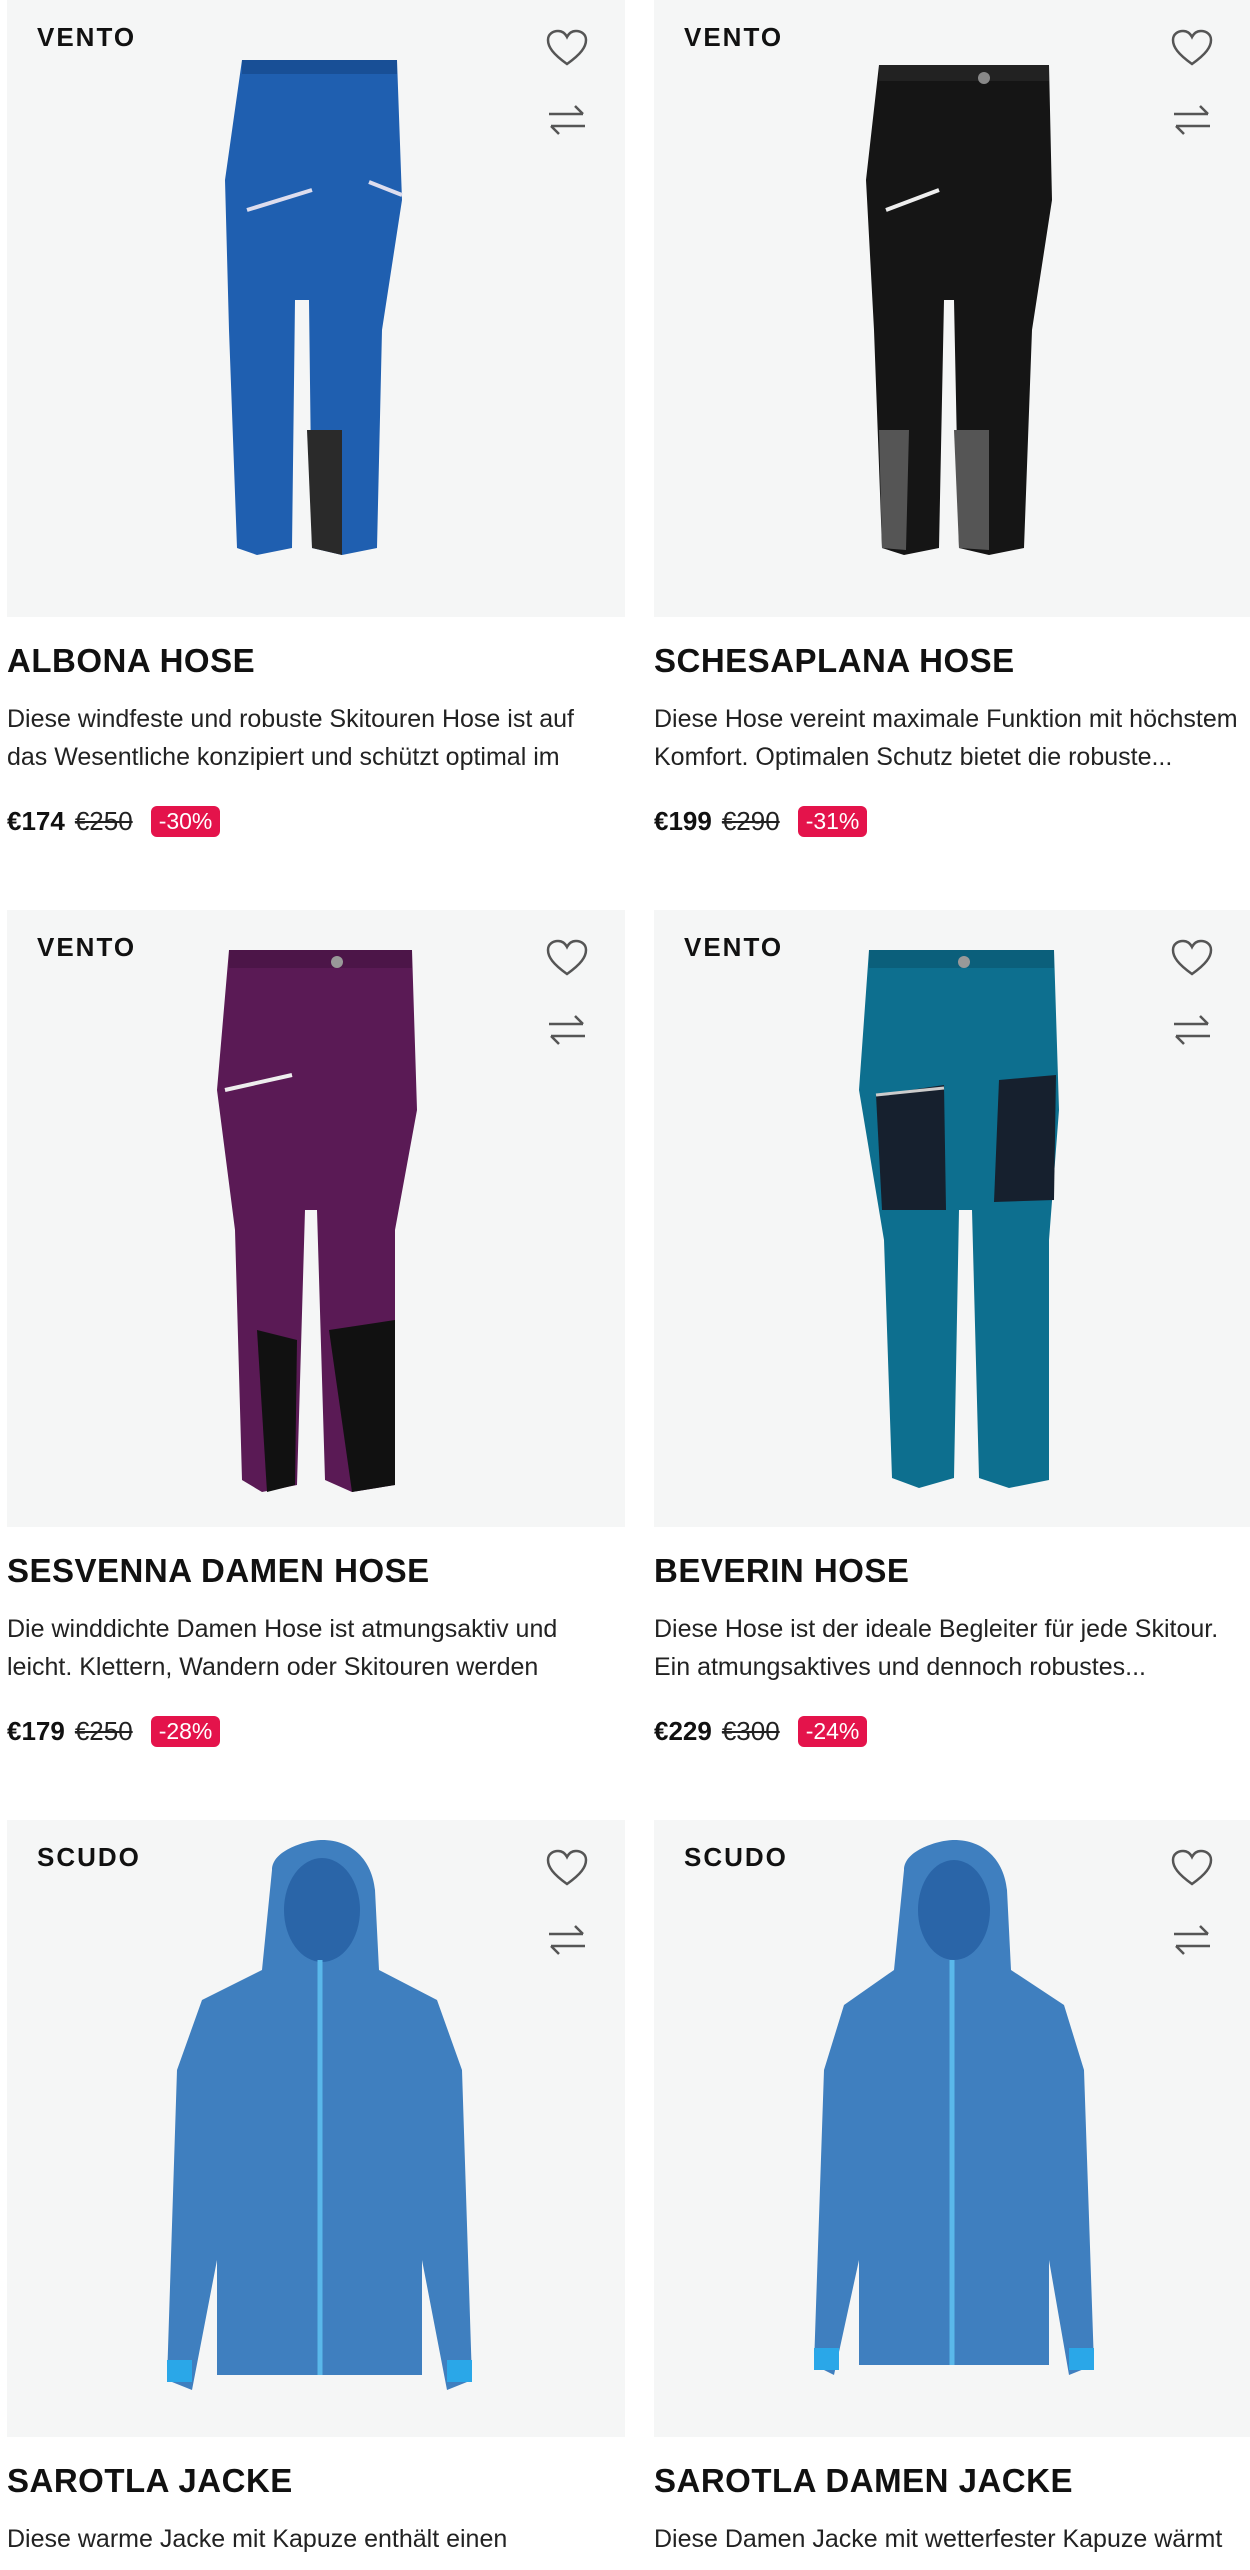 The height and width of the screenshot is (2570, 1250). I want to click on product-image-purple-pants, so click(317, 1221).